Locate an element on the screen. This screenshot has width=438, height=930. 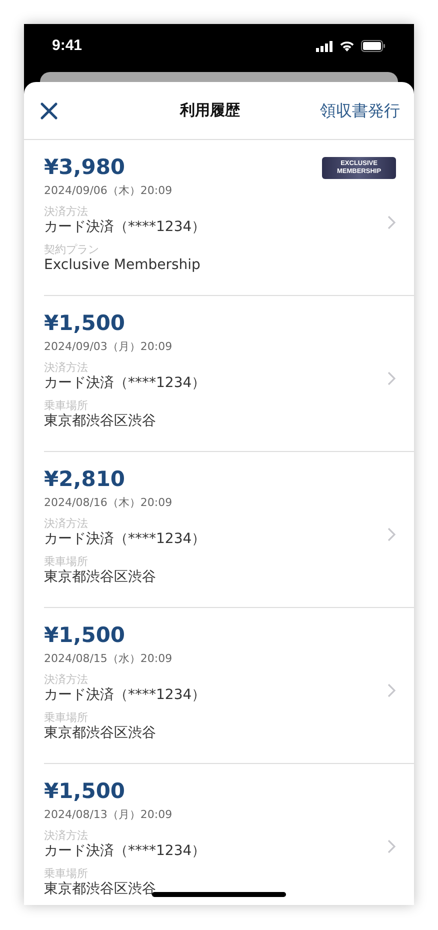
date-time: 2024/08/15（水）20:09 is located at coordinates (108, 659).